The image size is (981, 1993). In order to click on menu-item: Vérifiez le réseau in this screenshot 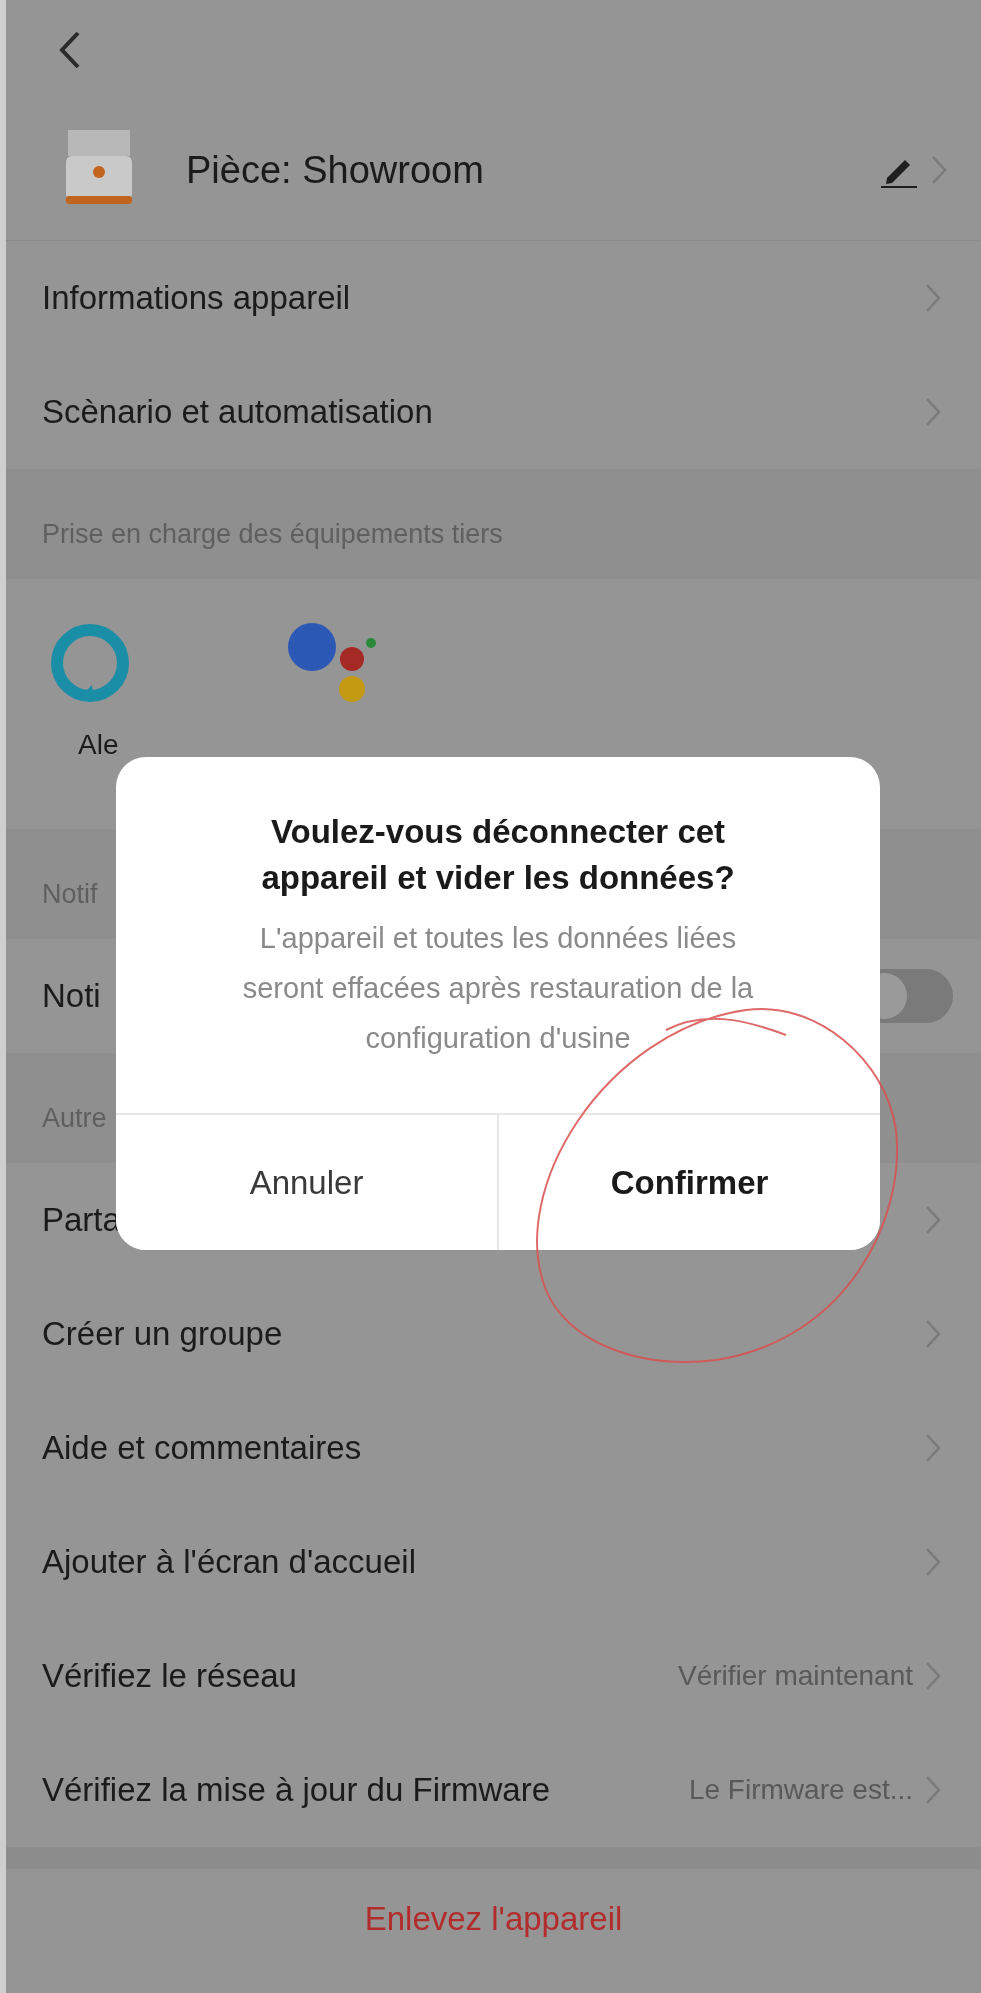, I will do `click(169, 1676)`.